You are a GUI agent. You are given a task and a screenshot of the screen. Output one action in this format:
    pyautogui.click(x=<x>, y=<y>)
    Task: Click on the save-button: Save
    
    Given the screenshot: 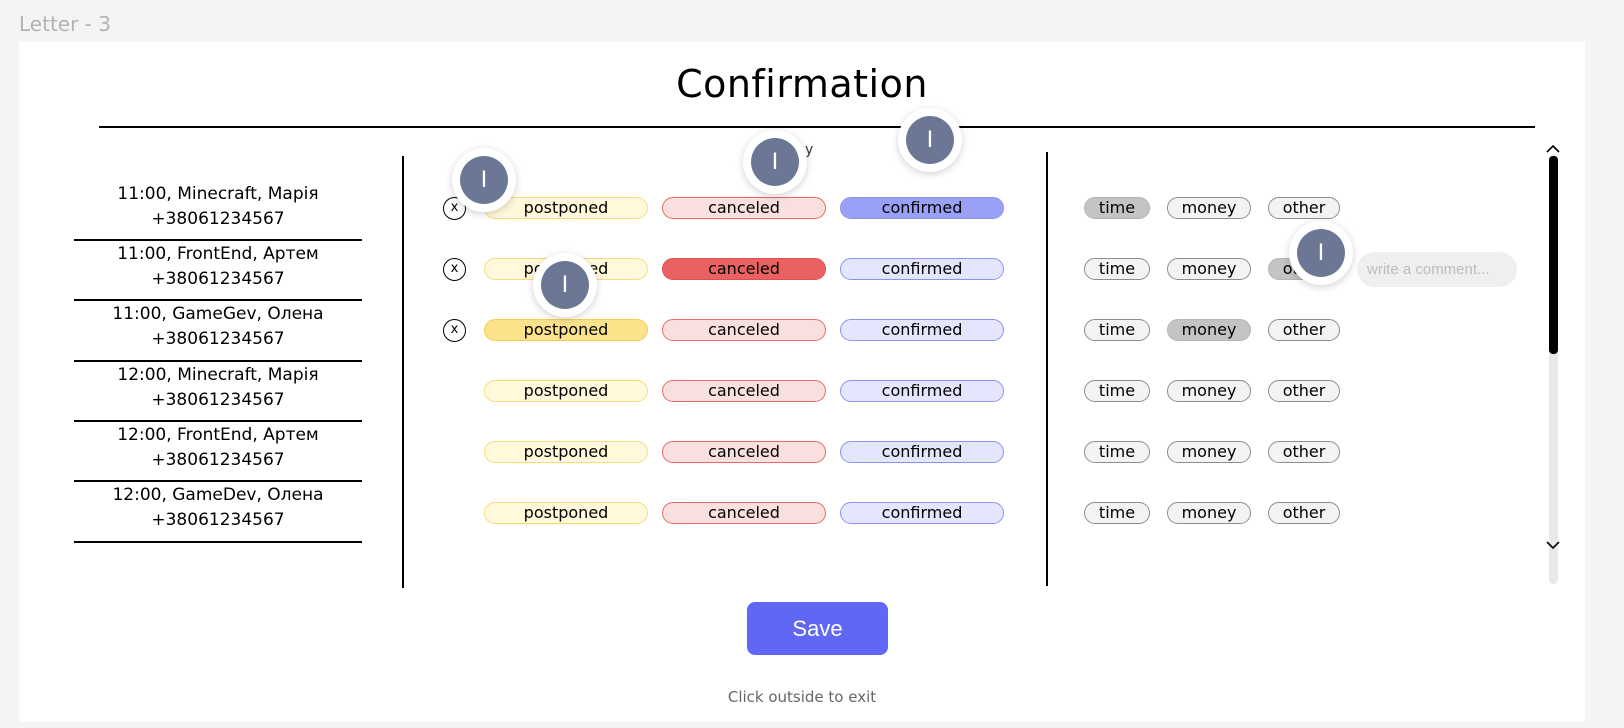 What is the action you would take?
    pyautogui.click(x=817, y=628)
    